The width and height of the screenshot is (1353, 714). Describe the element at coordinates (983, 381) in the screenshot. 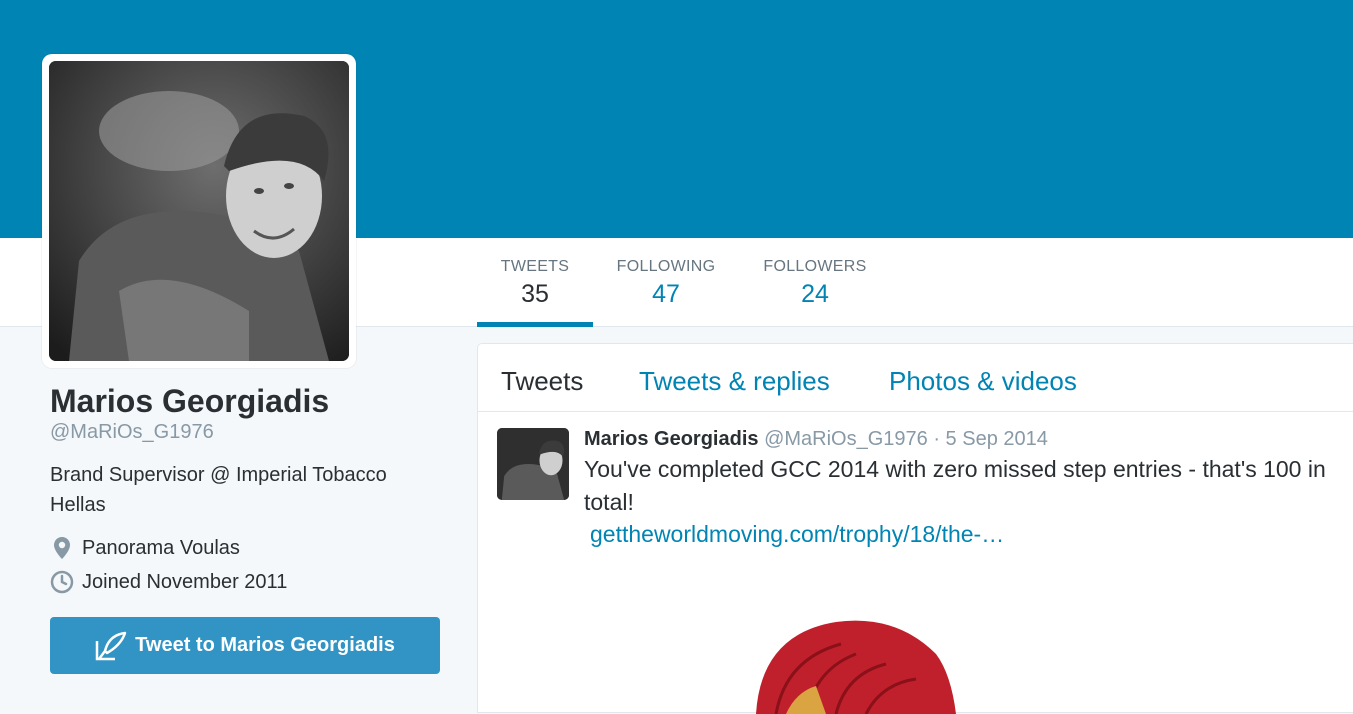

I see `tab-photos-videos: Photos & videos` at that location.